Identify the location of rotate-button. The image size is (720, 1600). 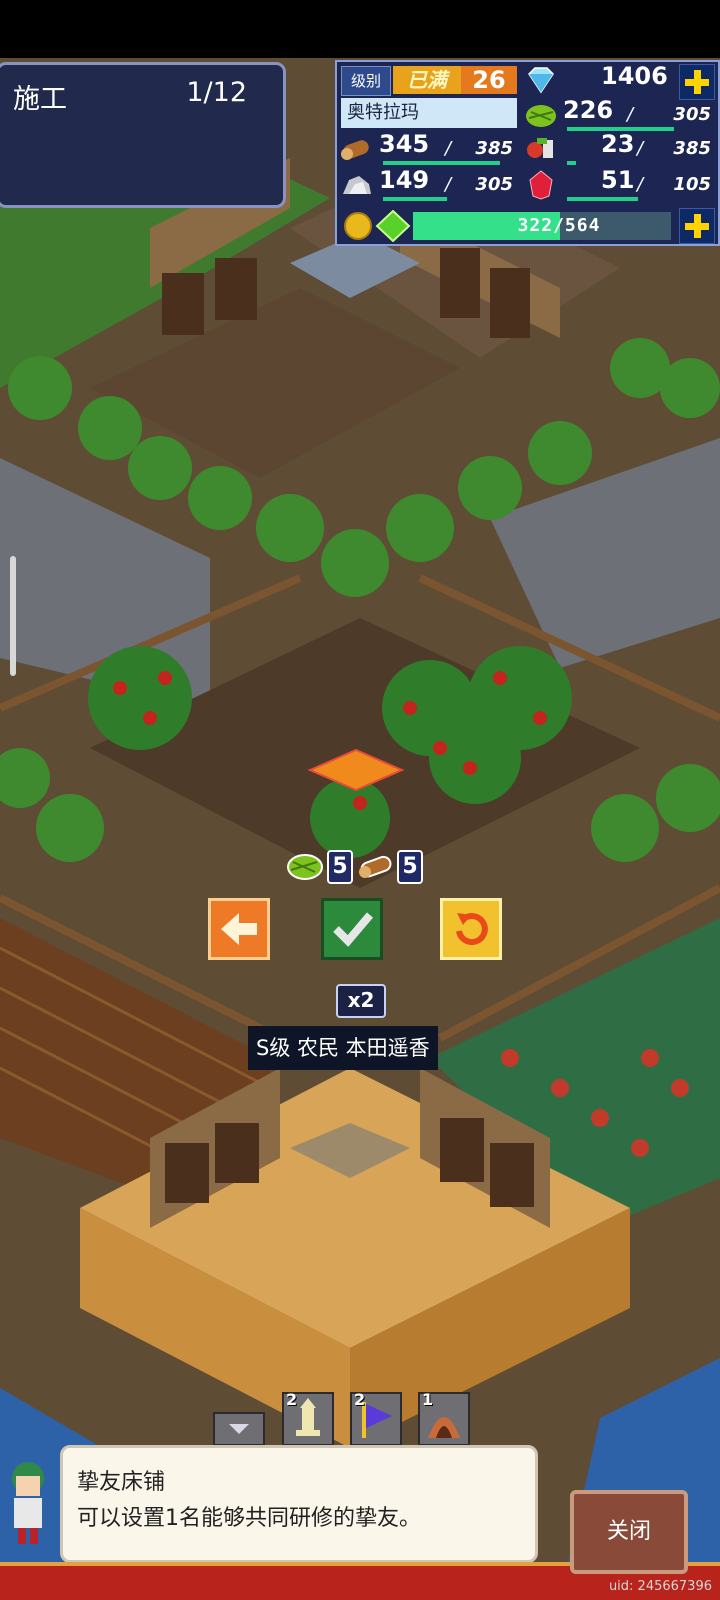
(471, 929).